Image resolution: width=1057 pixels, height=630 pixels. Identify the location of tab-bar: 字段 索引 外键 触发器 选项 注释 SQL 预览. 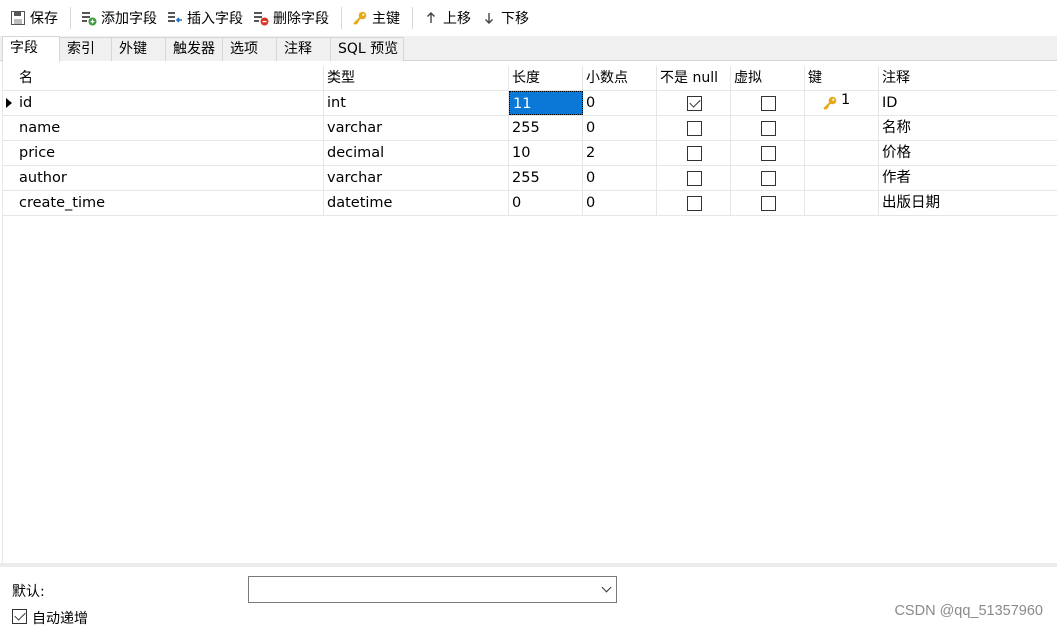
(528, 49).